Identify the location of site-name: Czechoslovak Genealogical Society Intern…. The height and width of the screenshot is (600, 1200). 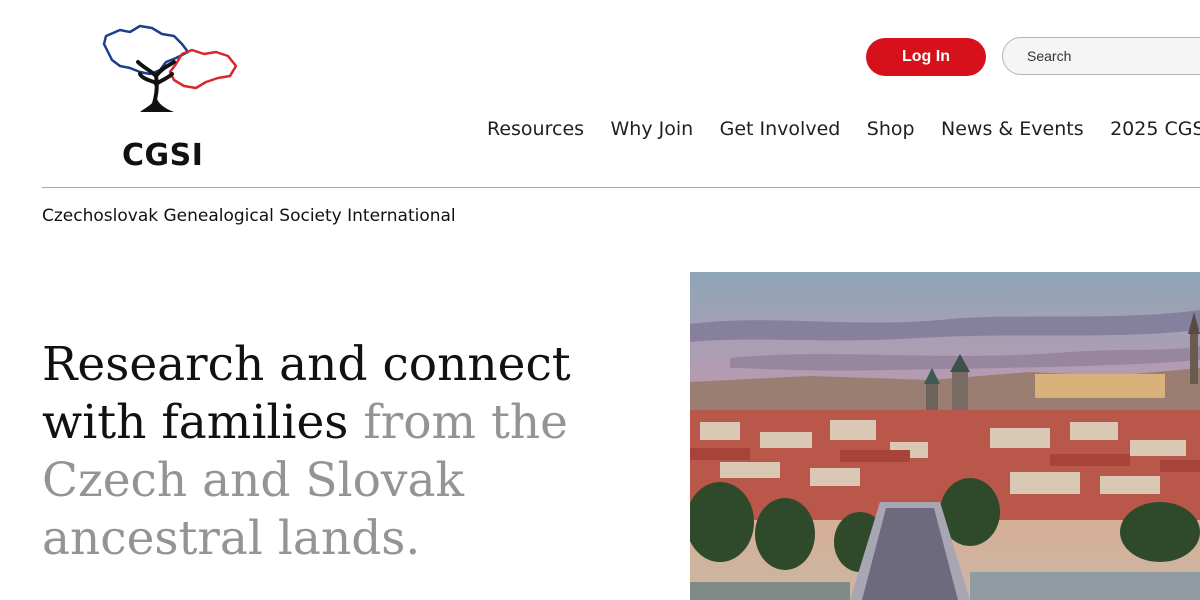
(249, 216).